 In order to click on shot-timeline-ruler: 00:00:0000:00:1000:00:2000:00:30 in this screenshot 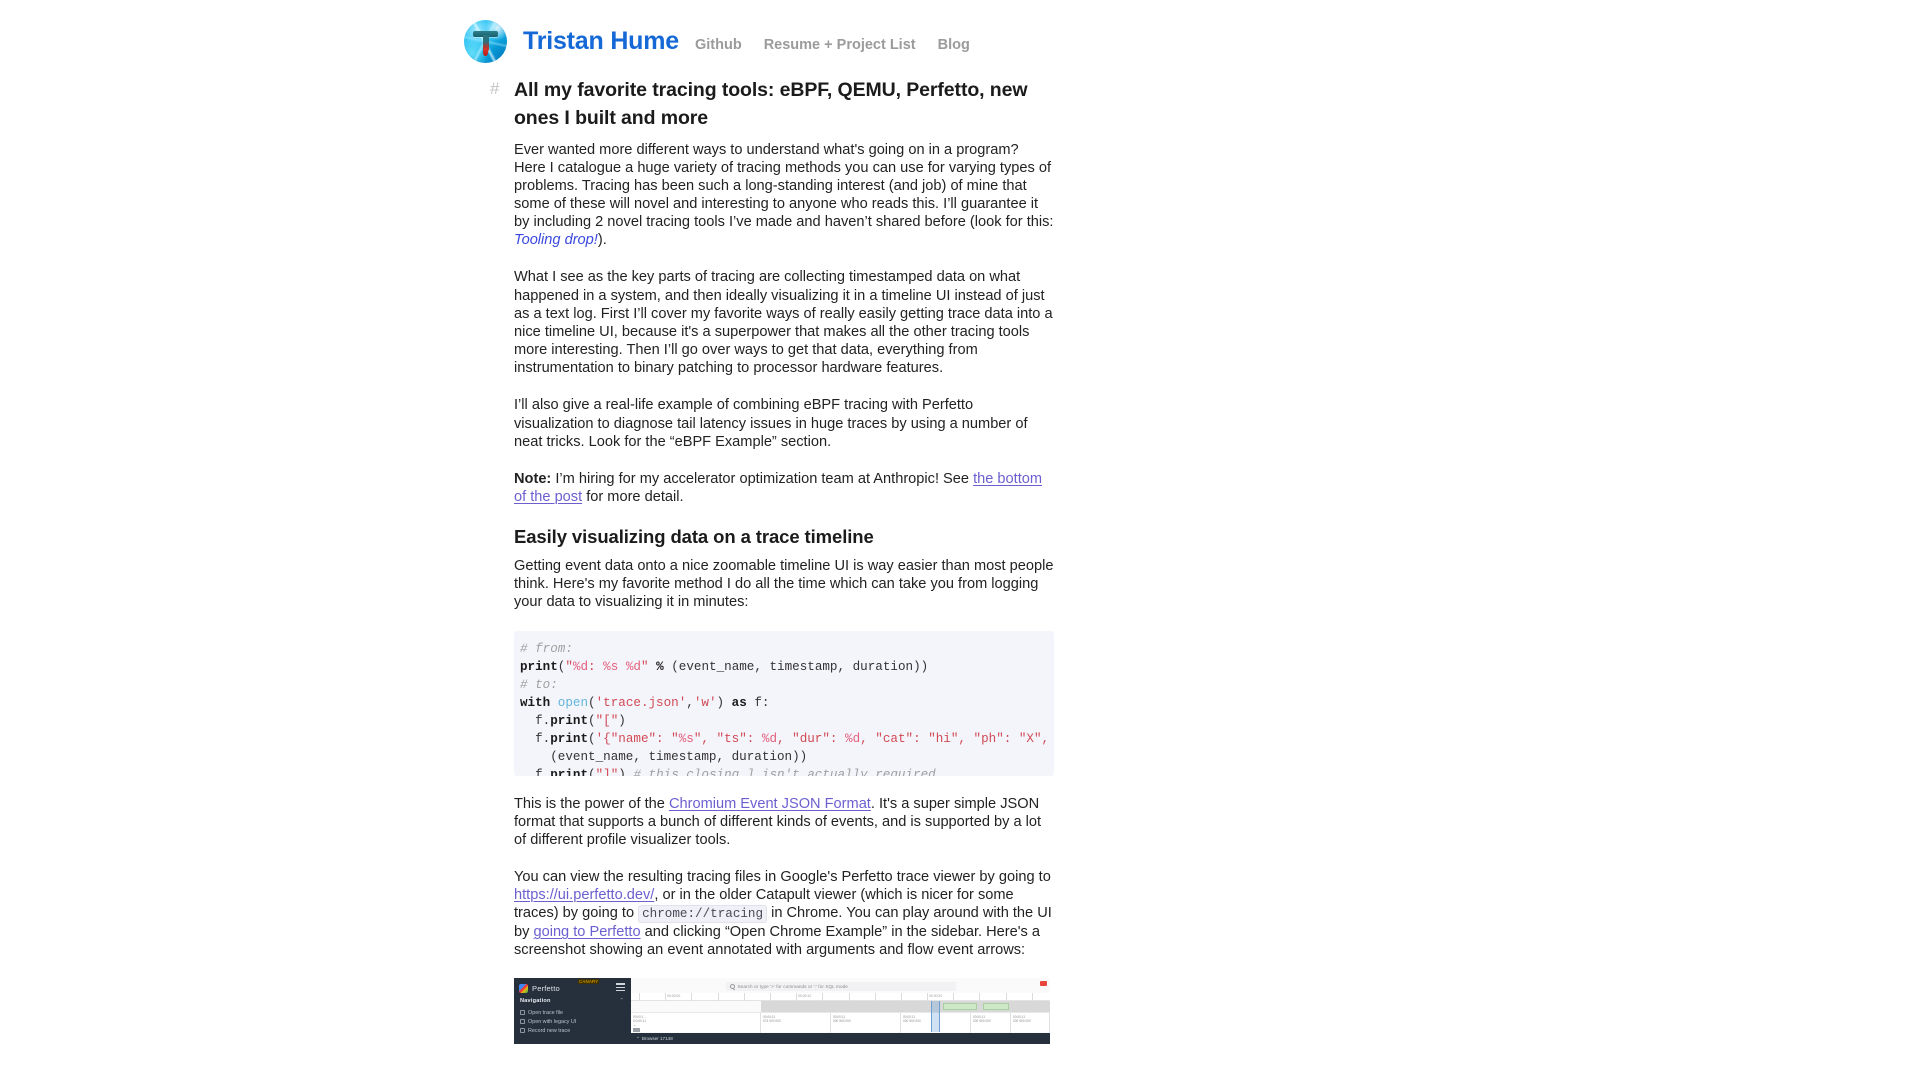, I will do `click(840, 997)`.